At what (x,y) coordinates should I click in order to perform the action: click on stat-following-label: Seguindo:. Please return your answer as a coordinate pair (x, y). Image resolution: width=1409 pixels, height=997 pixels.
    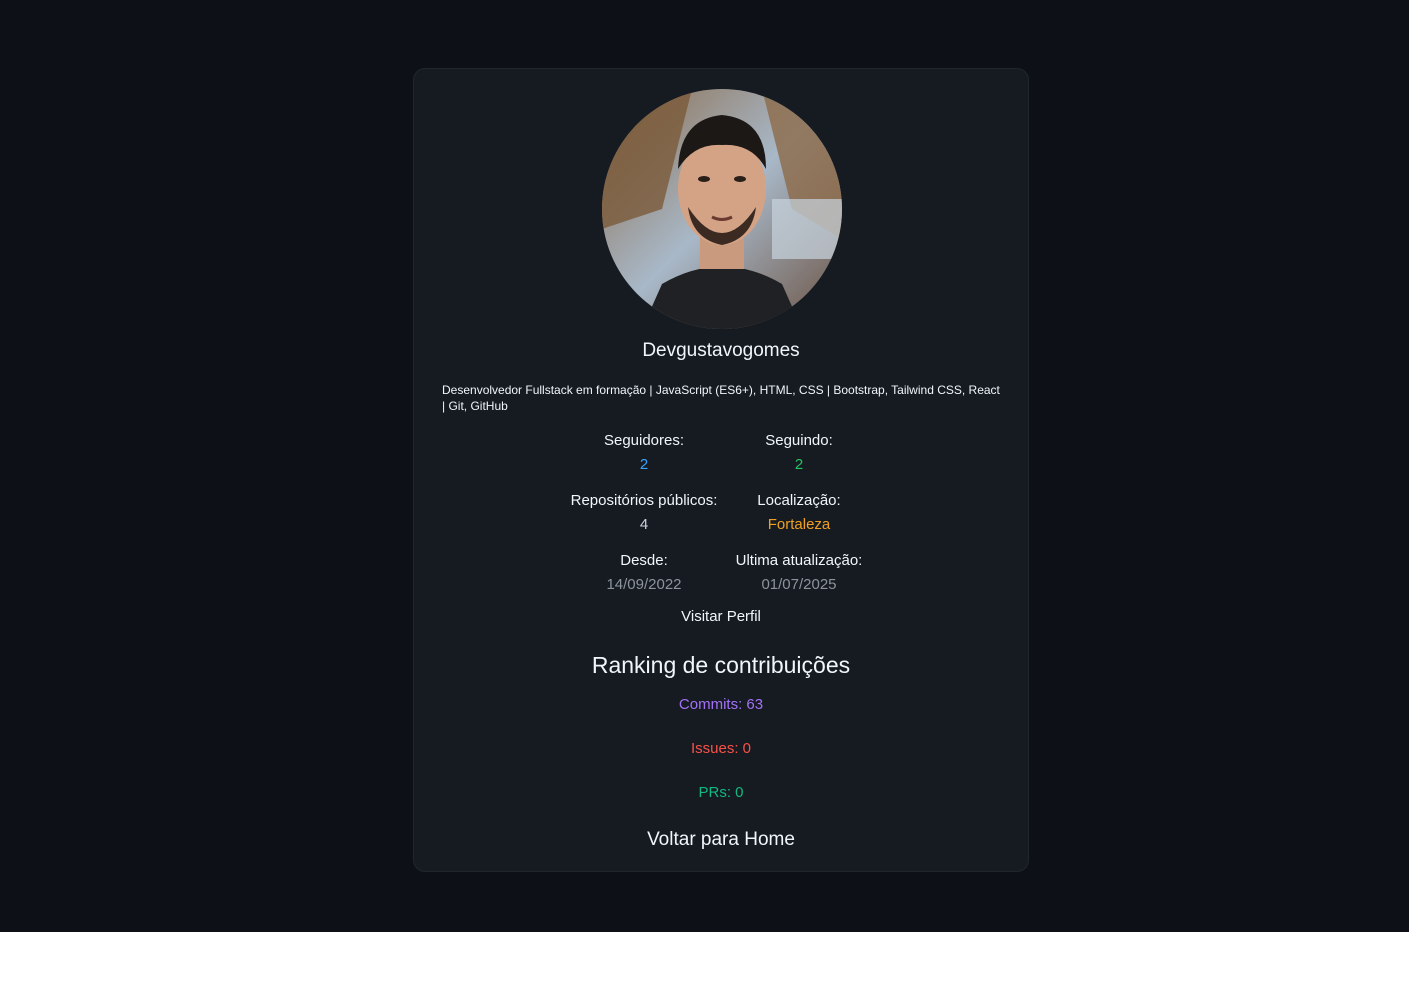
    Looking at the image, I should click on (799, 440).